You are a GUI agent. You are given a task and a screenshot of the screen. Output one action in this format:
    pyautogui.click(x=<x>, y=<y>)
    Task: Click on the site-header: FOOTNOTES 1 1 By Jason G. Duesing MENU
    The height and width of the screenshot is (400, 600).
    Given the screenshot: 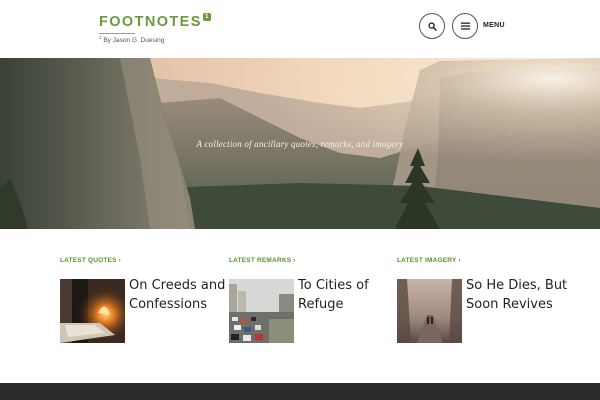 What is the action you would take?
    pyautogui.click(x=300, y=29)
    